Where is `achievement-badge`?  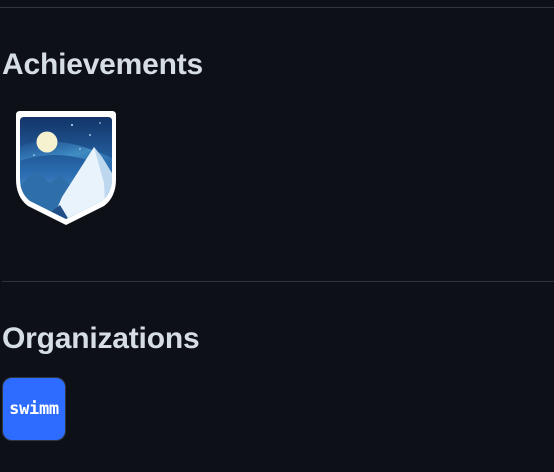 achievement-badge is located at coordinates (66, 167).